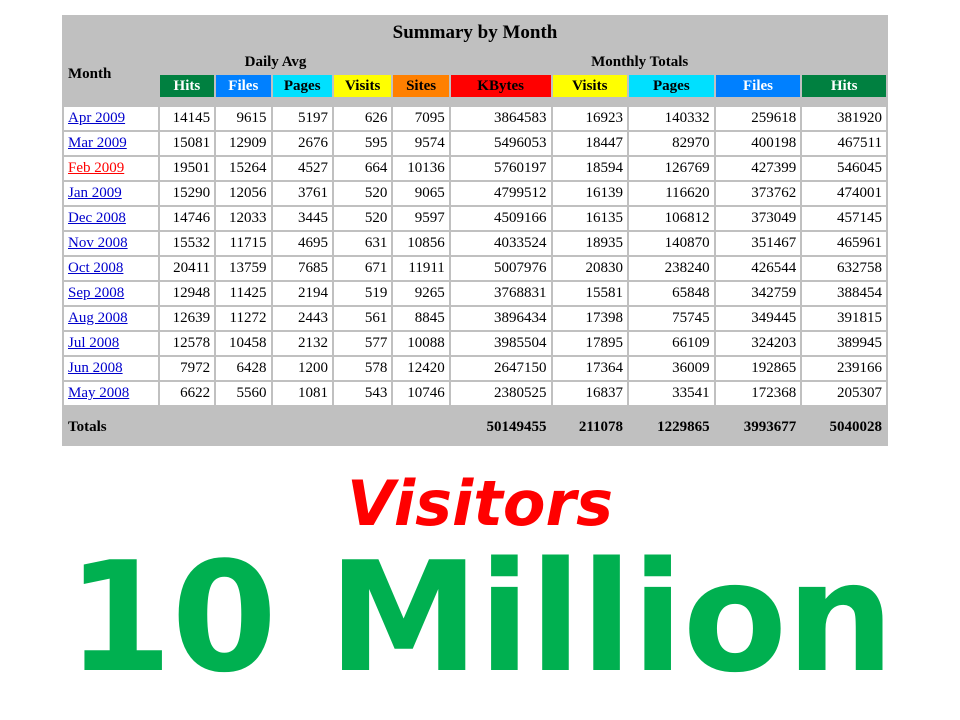  Describe the element at coordinates (302, 368) in the screenshot. I see `table-cell: 1200` at that location.